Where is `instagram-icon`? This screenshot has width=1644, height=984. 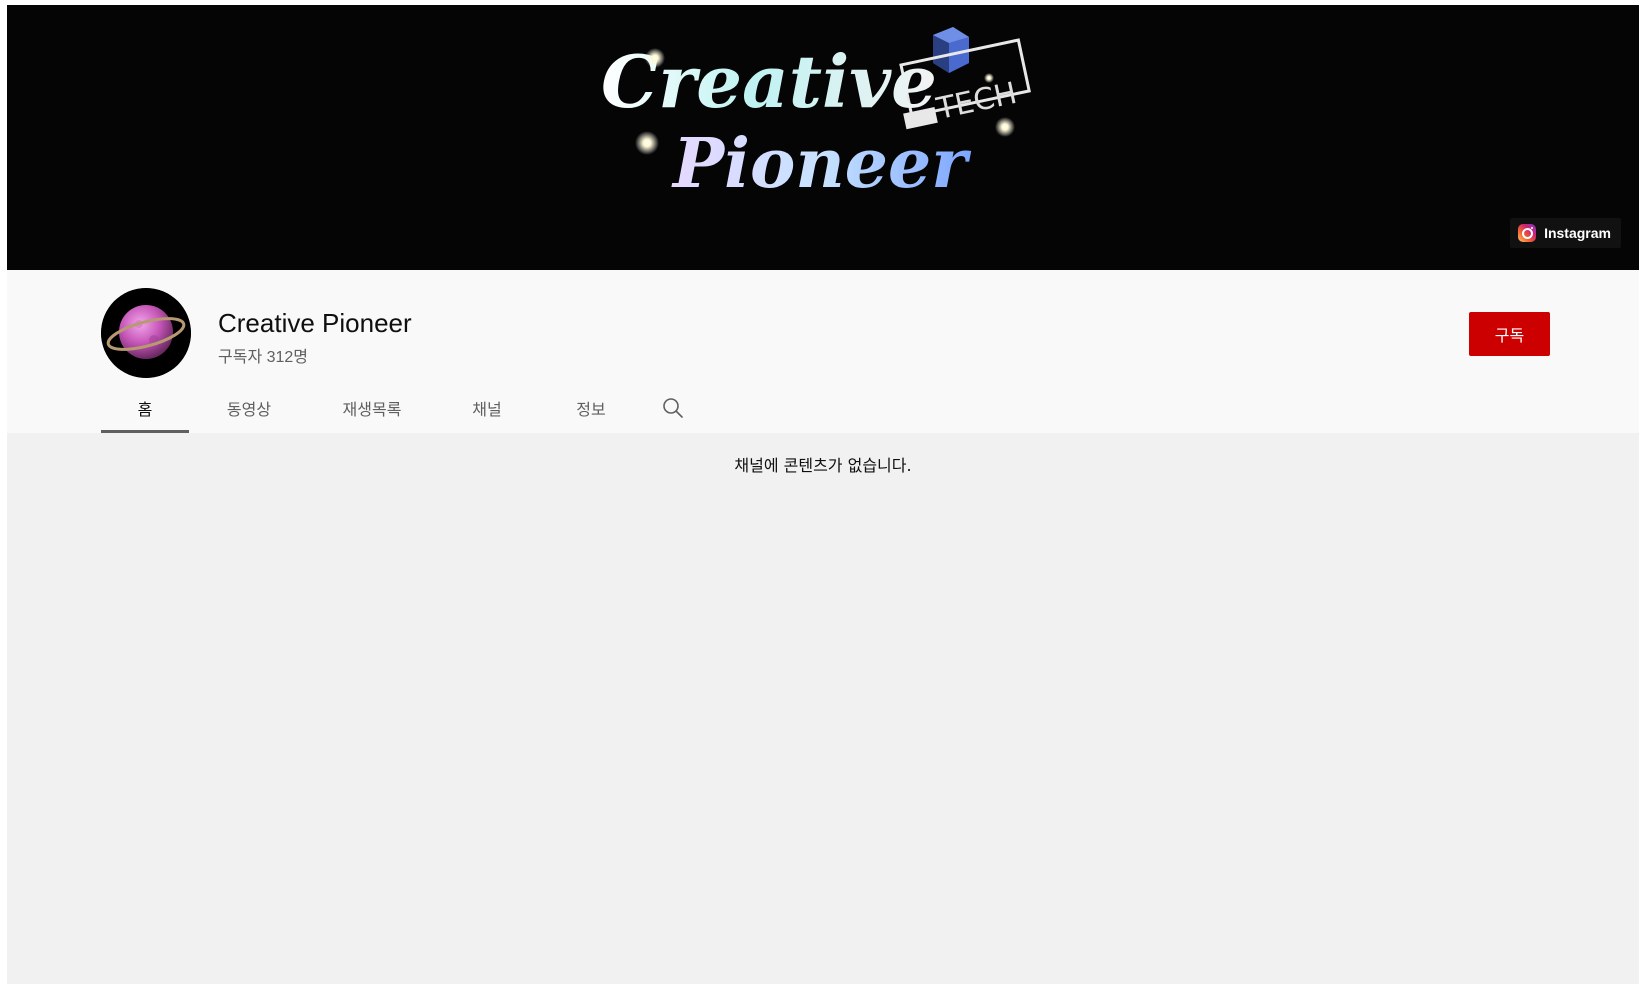 instagram-icon is located at coordinates (1527, 233).